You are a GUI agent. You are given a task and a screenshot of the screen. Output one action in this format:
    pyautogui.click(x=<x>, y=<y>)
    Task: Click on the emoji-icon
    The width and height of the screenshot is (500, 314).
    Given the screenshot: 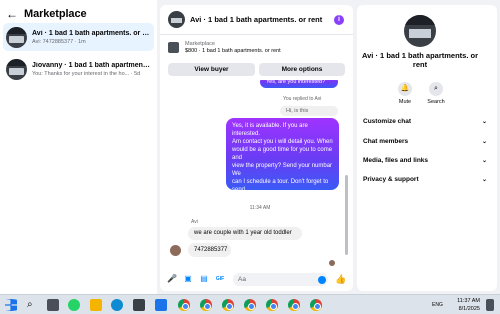 What is the action you would take?
    pyautogui.click(x=322, y=280)
    